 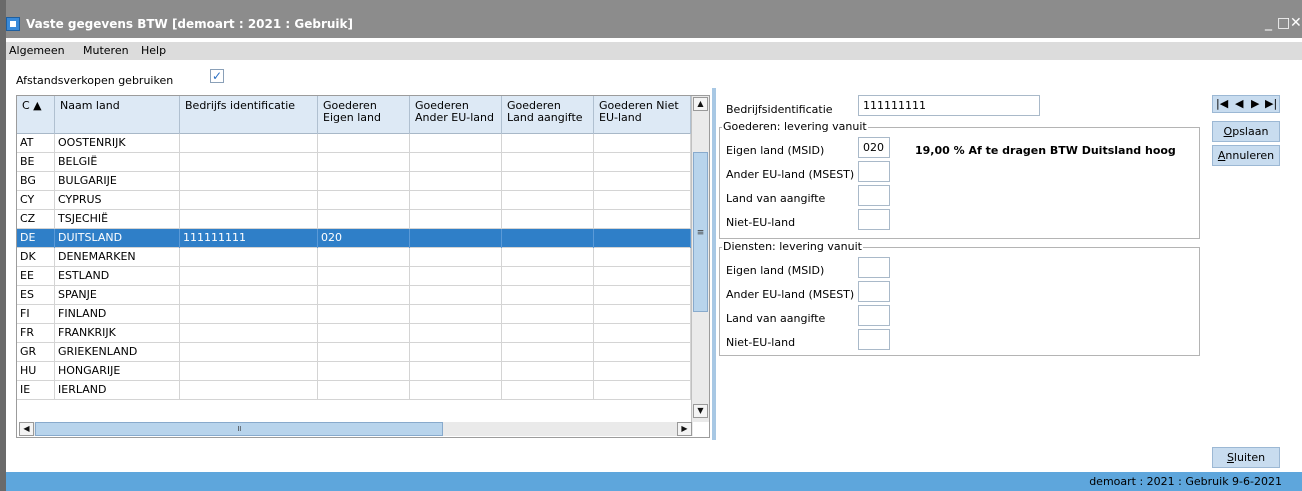 I want to click on grid-vertical-scrollbar: ▲ ≡ ▼, so click(x=700, y=259).